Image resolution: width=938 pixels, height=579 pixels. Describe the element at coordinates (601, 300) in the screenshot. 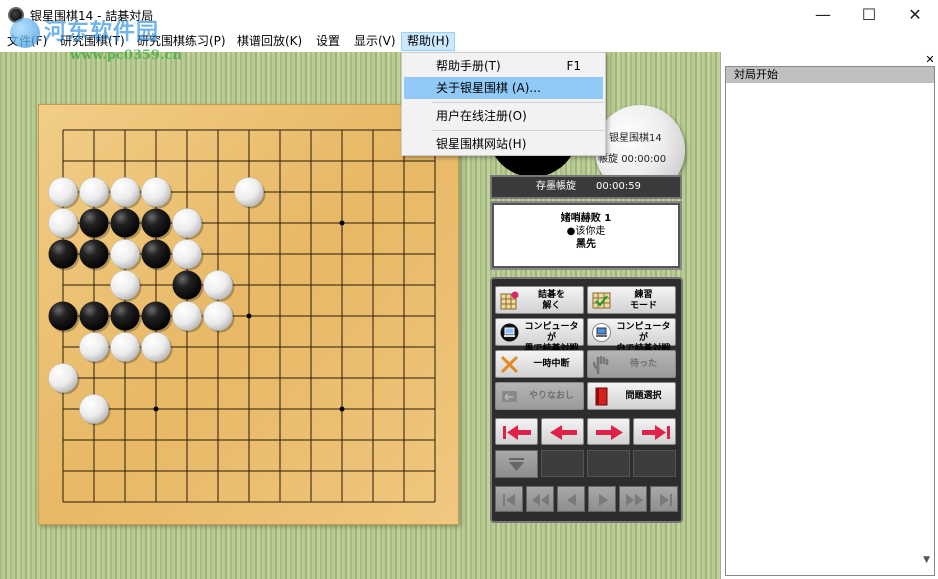

I see `practice-board-icon` at that location.